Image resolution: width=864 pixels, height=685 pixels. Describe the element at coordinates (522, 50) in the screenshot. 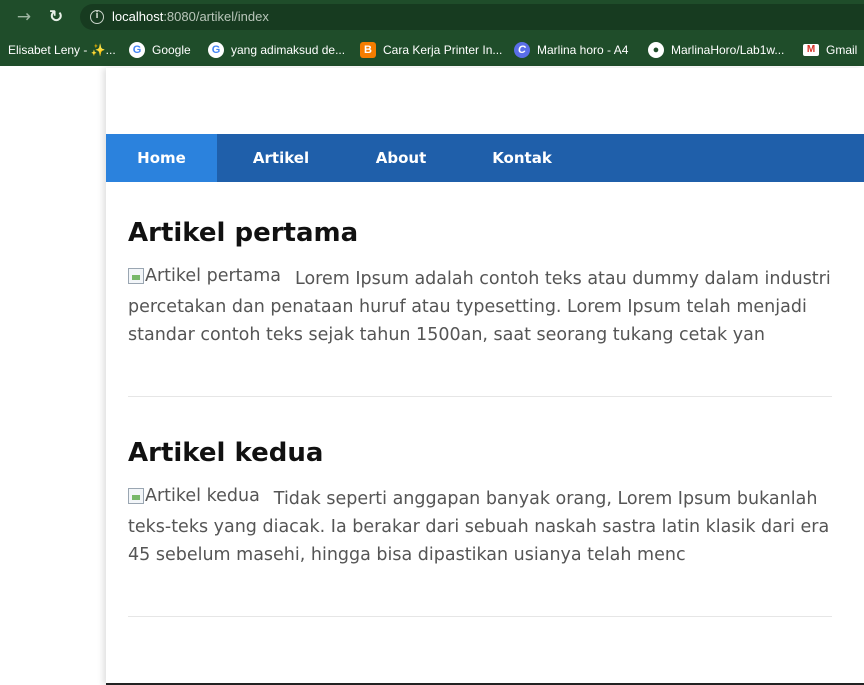

I see `canva-icon: C` at that location.